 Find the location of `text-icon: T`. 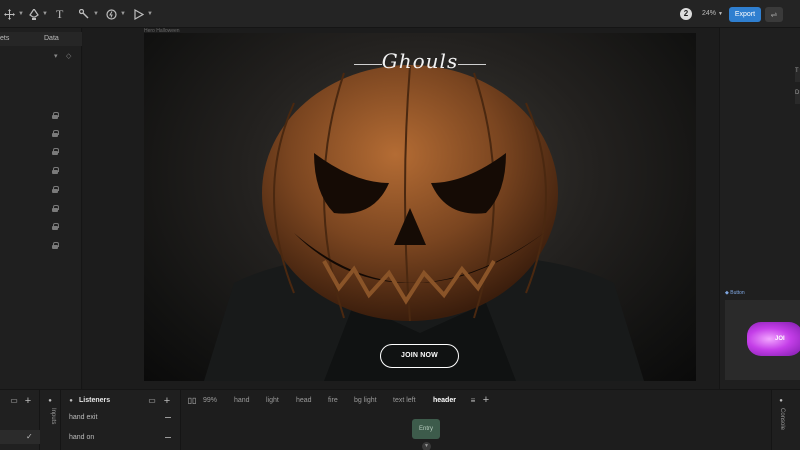

text-icon: T is located at coordinates (60, 13).